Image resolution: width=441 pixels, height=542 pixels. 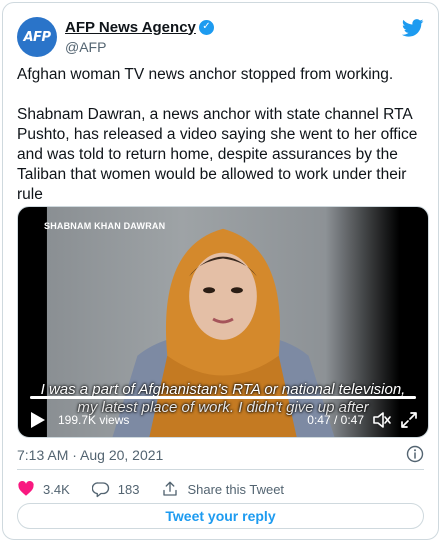 What do you see at coordinates (220, 35) in the screenshot?
I see `tweet-header: AFP AFP News Agency ✓ @AFP` at bounding box center [220, 35].